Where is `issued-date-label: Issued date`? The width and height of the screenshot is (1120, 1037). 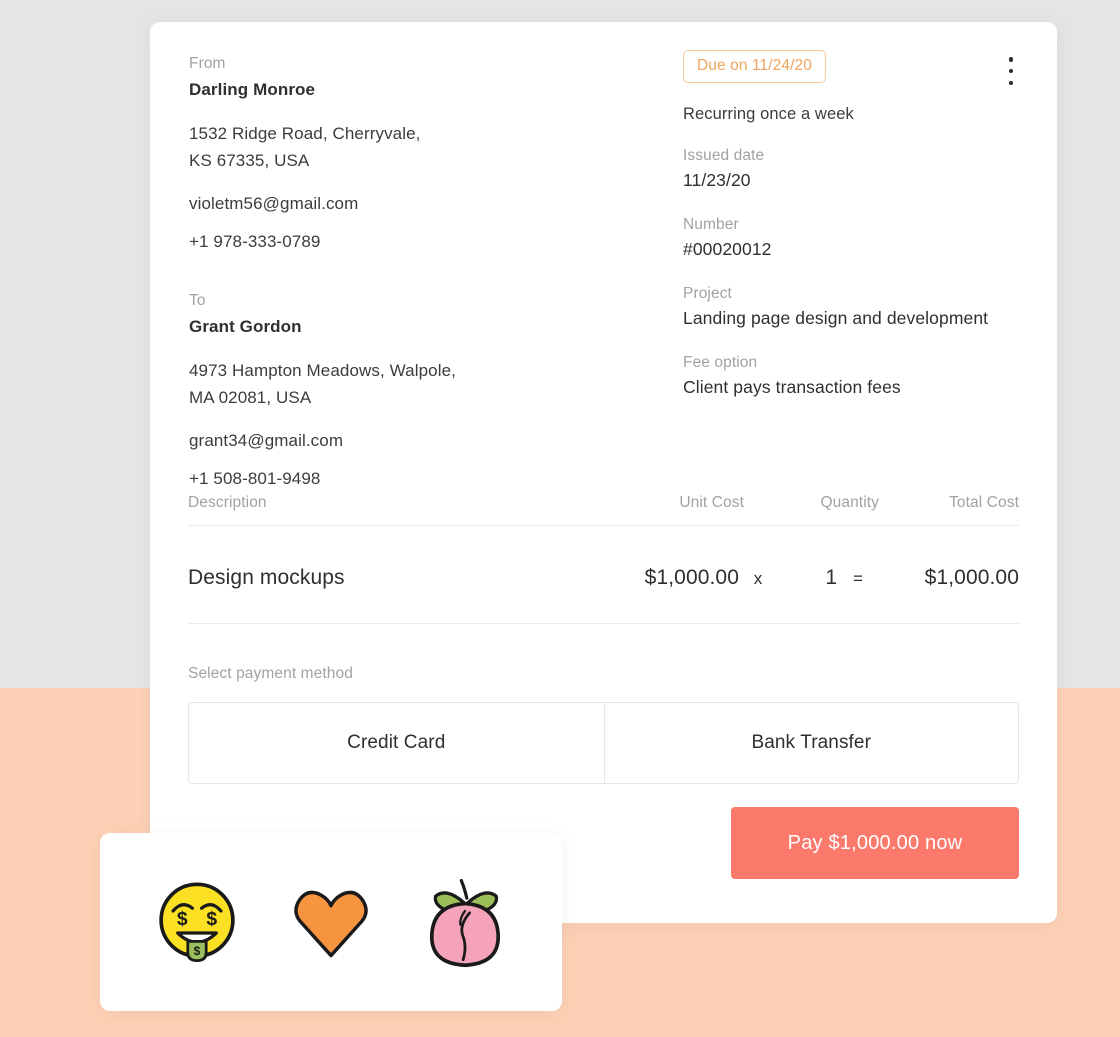 issued-date-label: Issued date is located at coordinates (724, 155).